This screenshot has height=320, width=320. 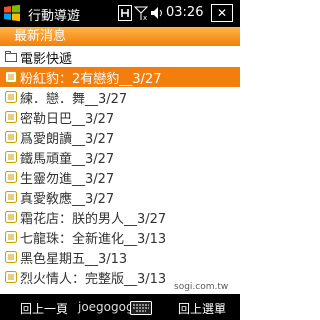 I want to click on list-item: 練．戀．舞__3/27, so click(x=120, y=97).